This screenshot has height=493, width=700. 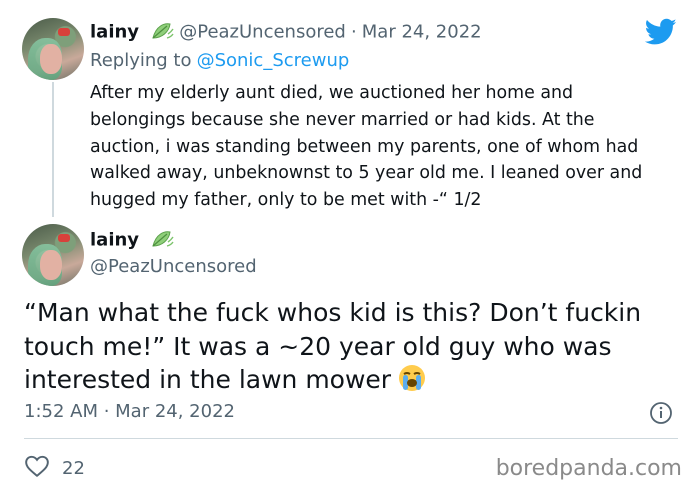 I want to click on twitter-bird-icon, so click(x=660, y=34).